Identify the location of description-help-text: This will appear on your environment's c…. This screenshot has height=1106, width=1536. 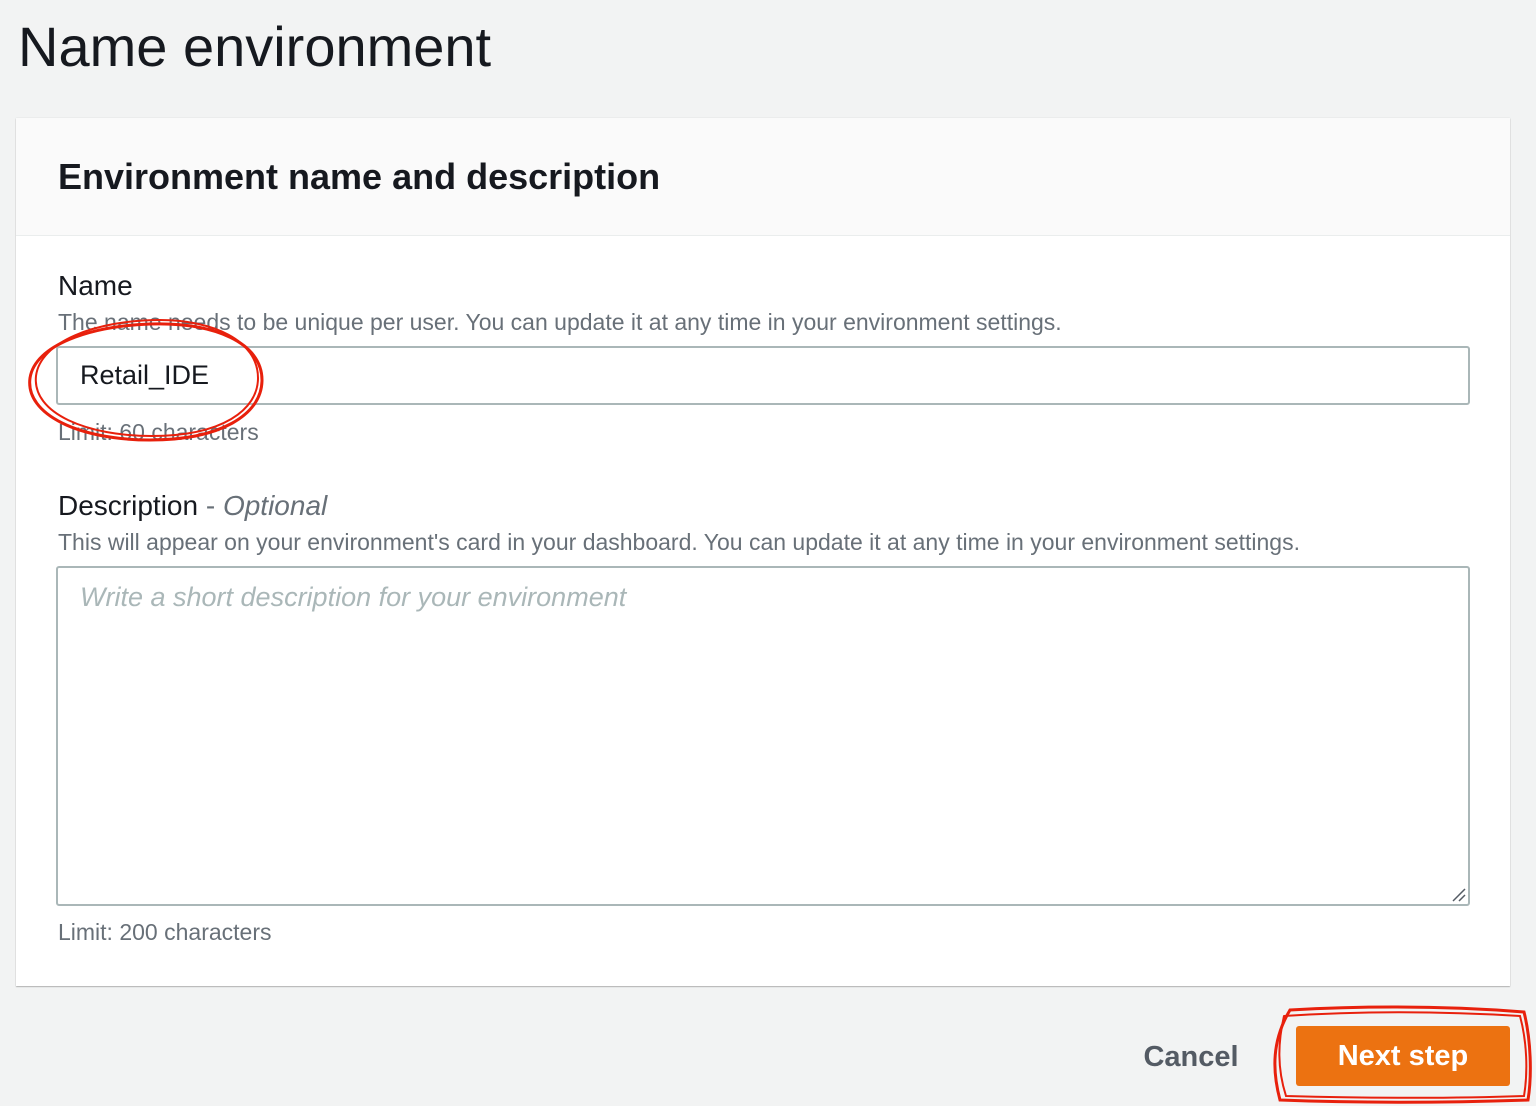
(679, 542).